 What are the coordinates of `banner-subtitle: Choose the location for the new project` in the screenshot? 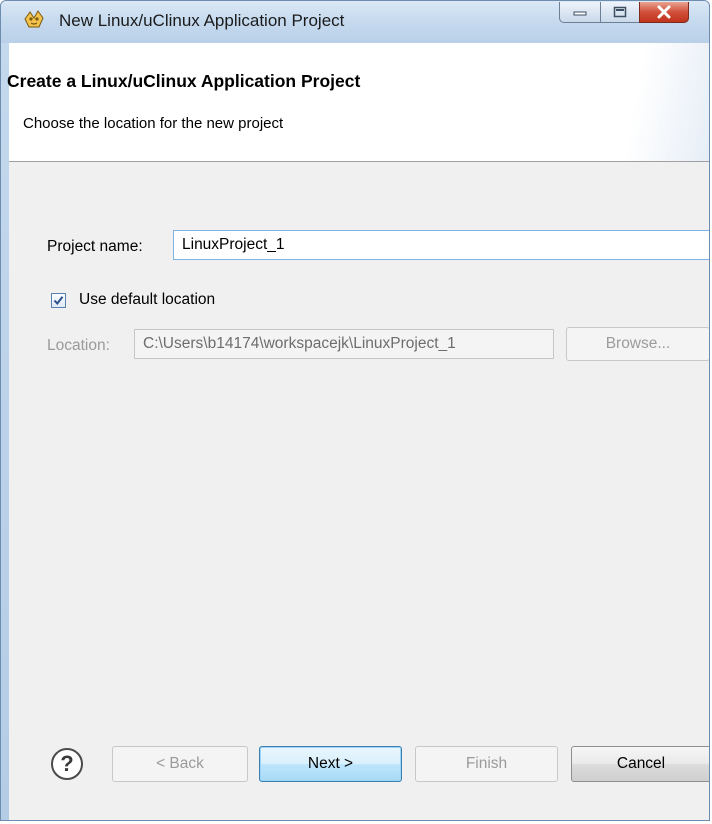 It's located at (153, 123).